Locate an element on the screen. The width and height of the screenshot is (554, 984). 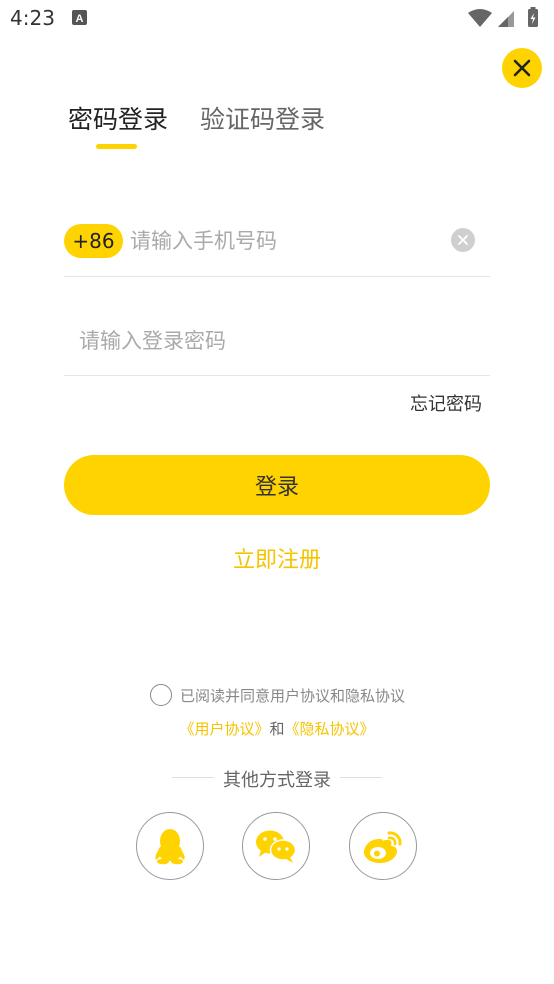
tab-password-login: 密码登录 is located at coordinates (118, 118).